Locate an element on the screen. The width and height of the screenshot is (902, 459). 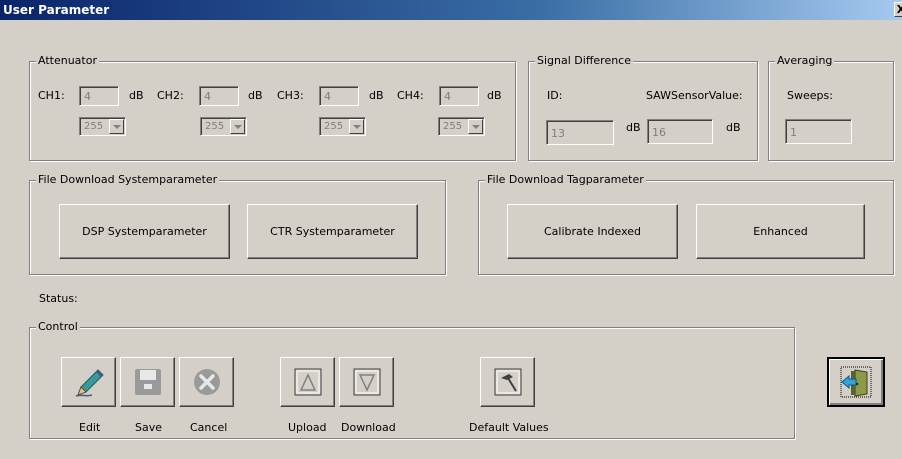
download-label: Download is located at coordinates (368, 427).